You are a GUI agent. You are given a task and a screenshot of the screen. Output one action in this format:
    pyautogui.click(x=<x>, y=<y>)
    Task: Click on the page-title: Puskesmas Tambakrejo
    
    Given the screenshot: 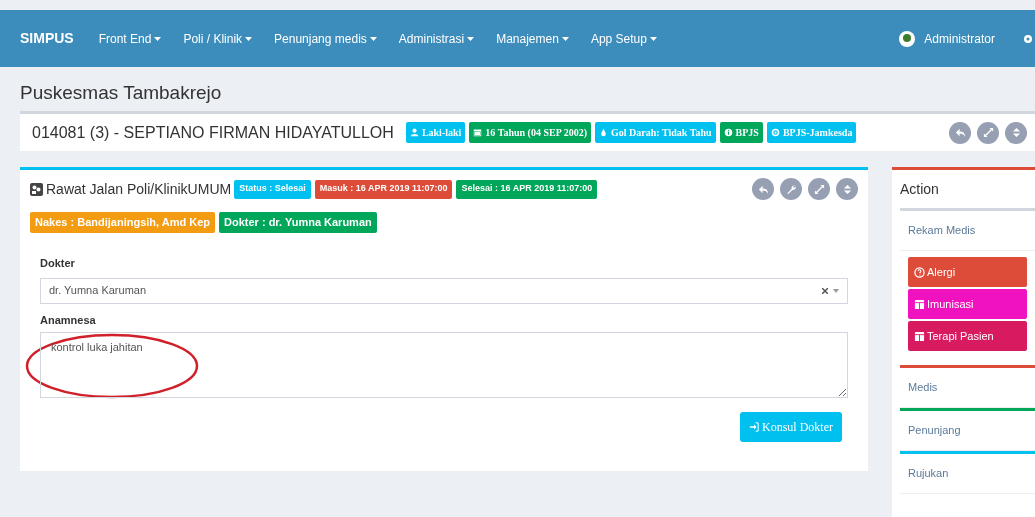 What is the action you would take?
    pyautogui.click(x=121, y=93)
    